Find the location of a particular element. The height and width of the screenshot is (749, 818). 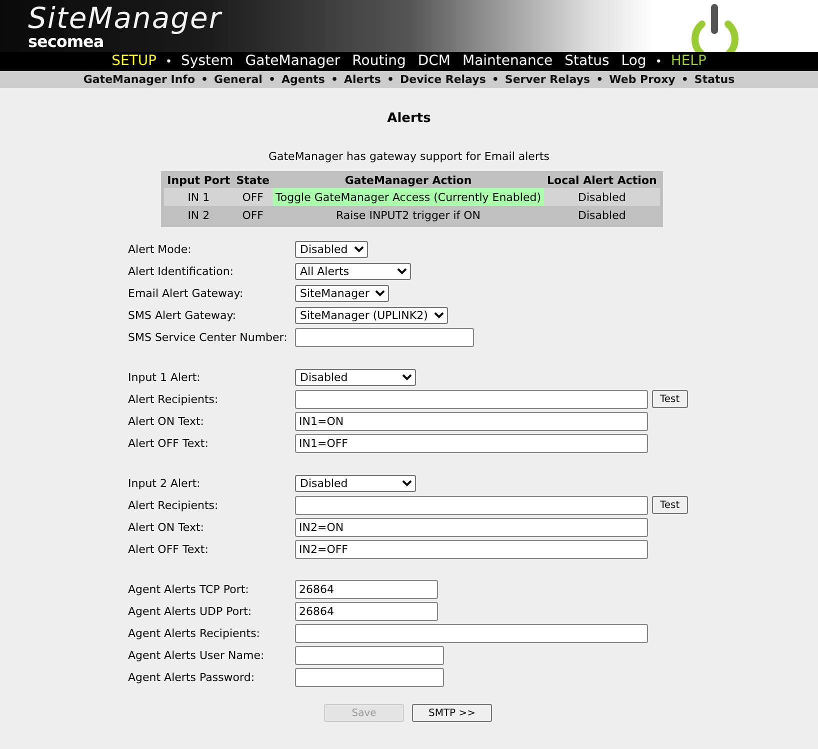

field-label: Agent Alerts Password: is located at coordinates (192, 677).